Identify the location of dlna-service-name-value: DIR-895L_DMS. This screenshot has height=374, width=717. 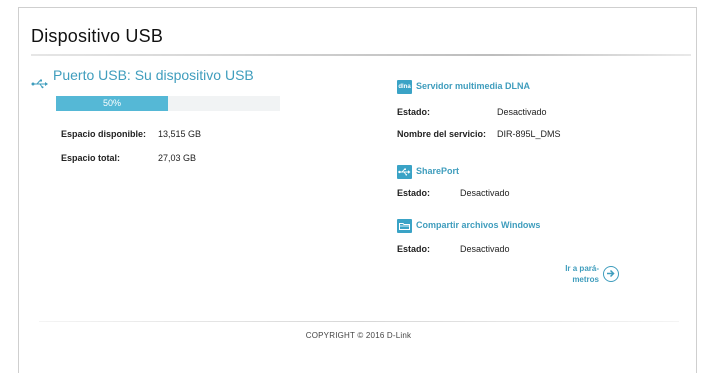
(529, 134).